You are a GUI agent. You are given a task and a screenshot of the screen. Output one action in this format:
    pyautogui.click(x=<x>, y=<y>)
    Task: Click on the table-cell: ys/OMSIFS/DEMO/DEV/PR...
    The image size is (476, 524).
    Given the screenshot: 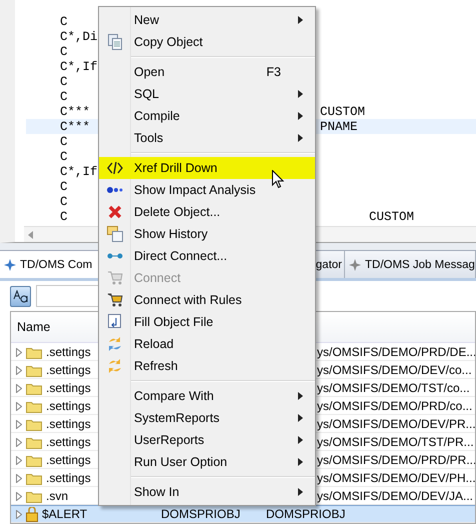 What is the action you would take?
    pyautogui.click(x=396, y=424)
    